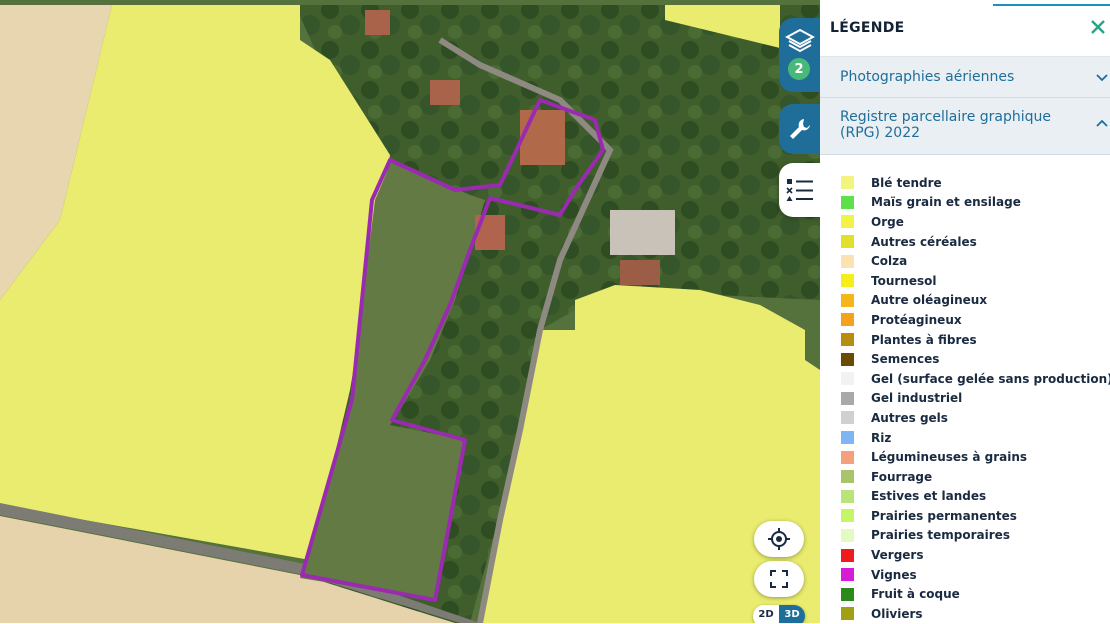 This screenshot has width=1110, height=624. I want to click on legend-item: Colza, so click(965, 261).